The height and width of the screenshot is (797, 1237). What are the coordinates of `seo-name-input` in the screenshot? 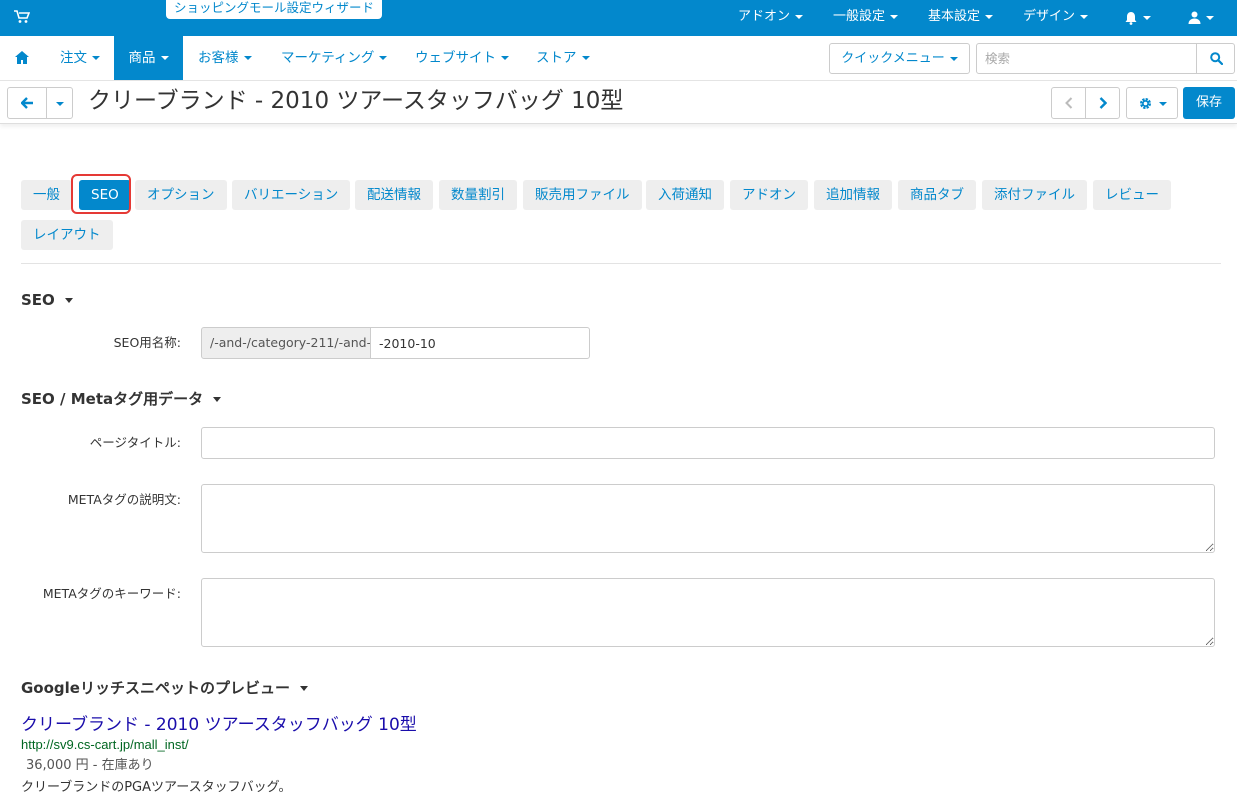 It's located at (480, 343).